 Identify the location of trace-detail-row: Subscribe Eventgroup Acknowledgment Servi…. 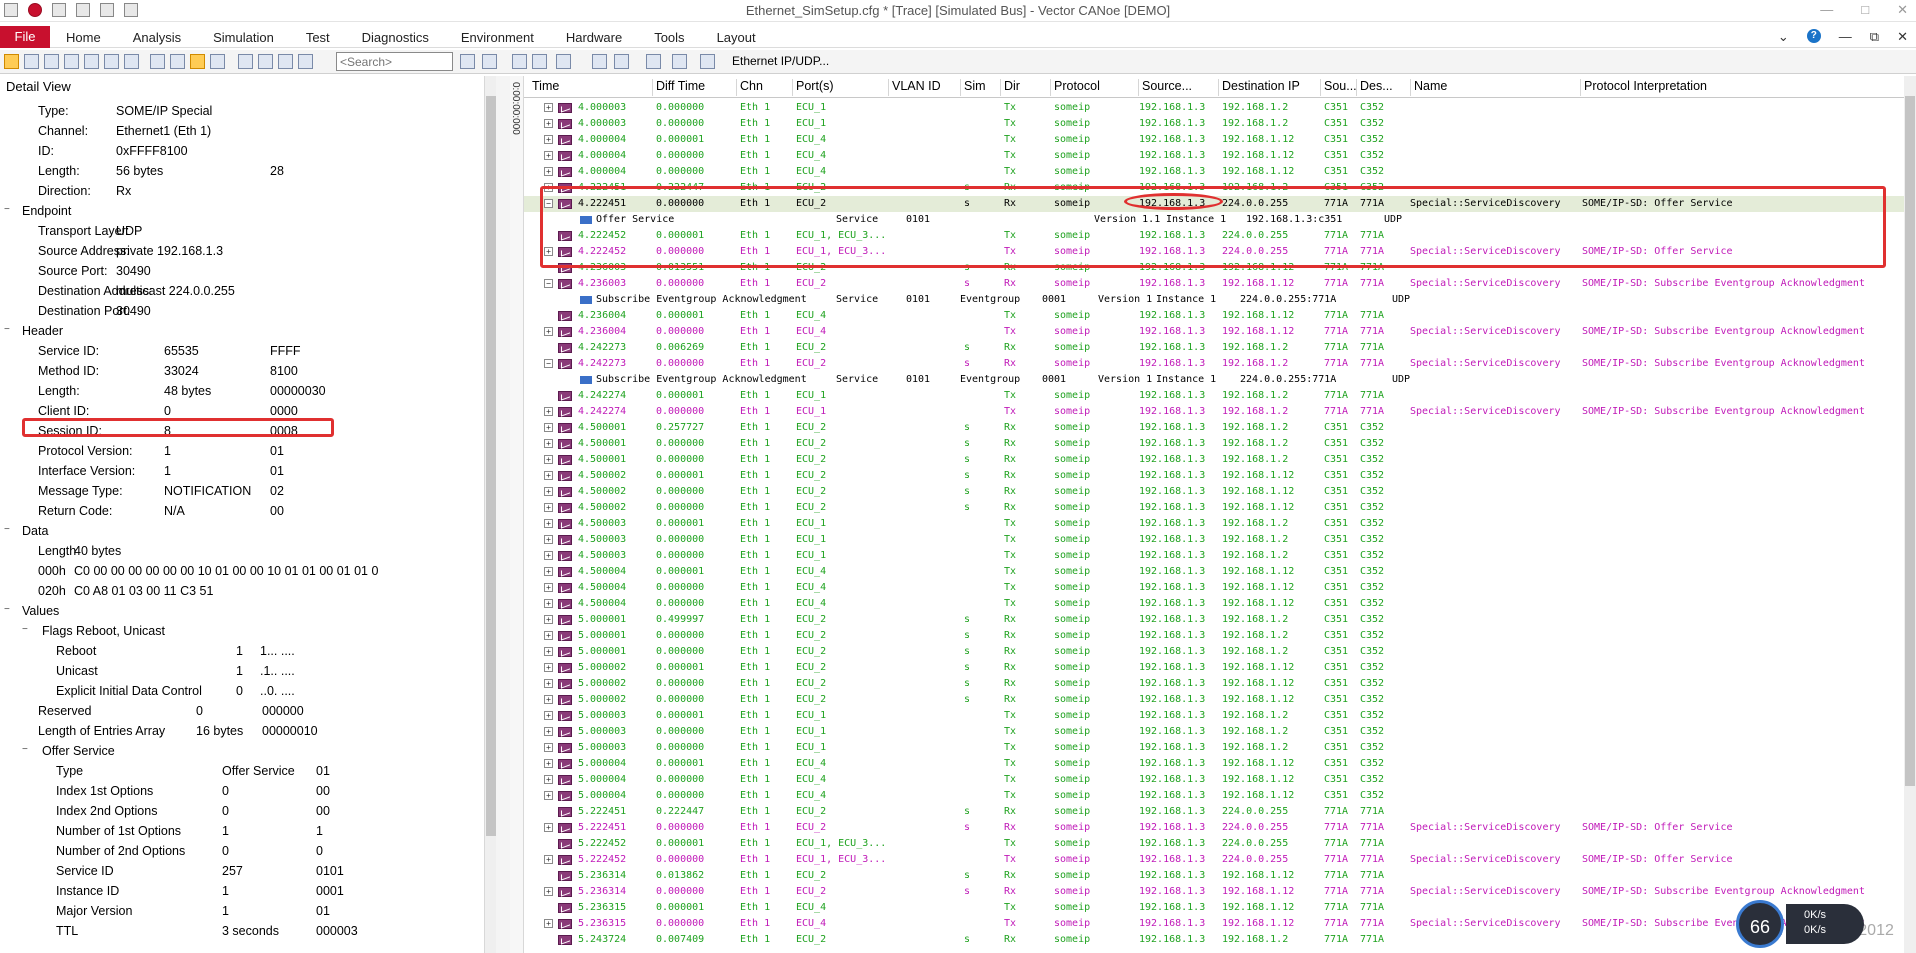
(1214, 300).